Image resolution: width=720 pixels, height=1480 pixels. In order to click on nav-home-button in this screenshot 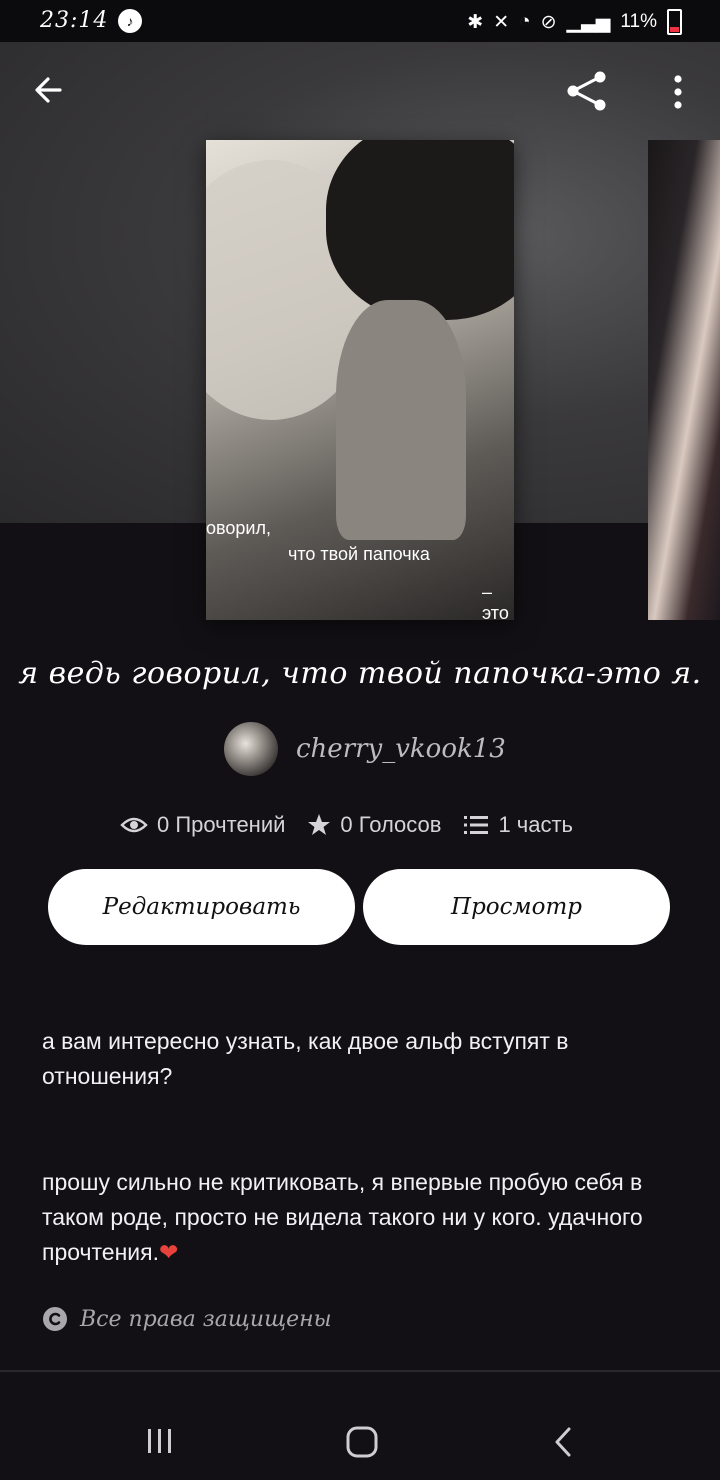, I will do `click(362, 1442)`.